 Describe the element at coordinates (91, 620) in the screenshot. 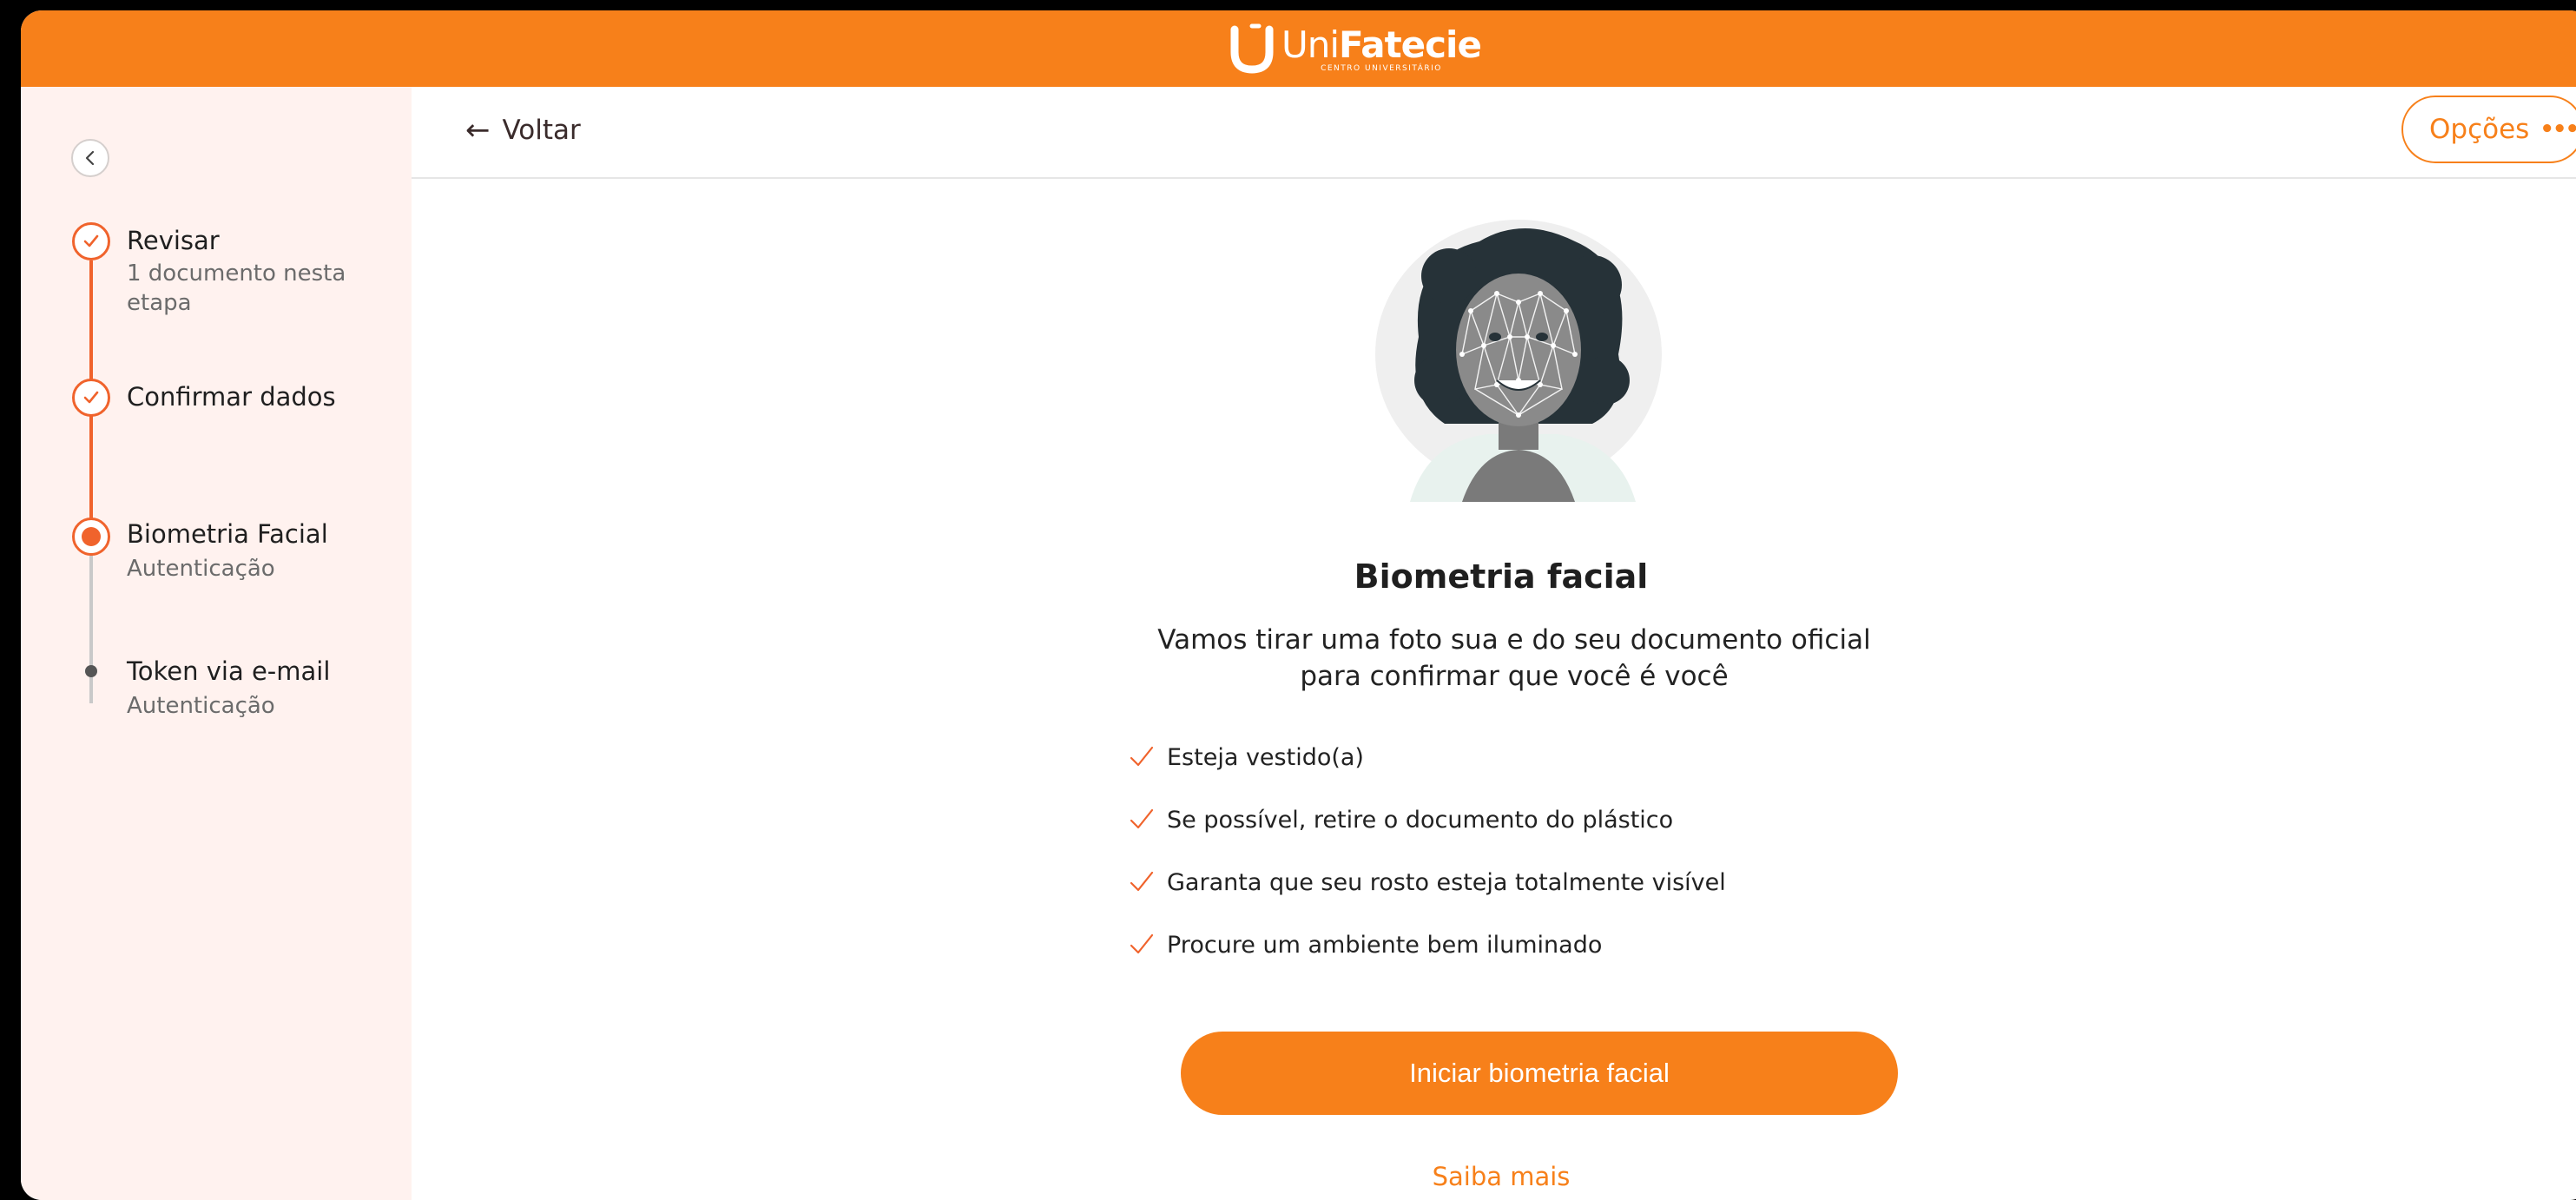

I see `step-connector-pending` at that location.